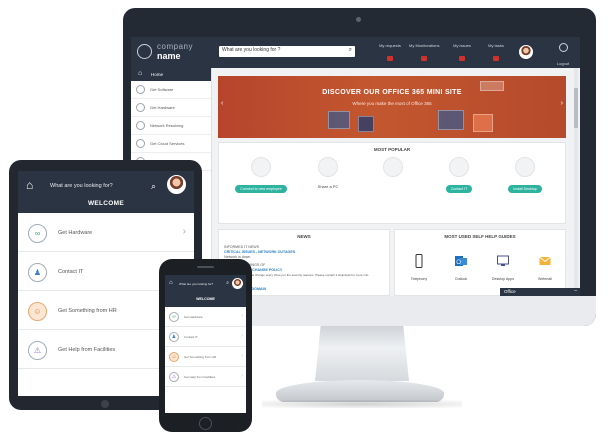 Image resolution: width=608 pixels, height=433 pixels. What do you see at coordinates (392, 103) in the screenshot?
I see `hero-subtitle: Where you make the most of Office 365` at bounding box center [392, 103].